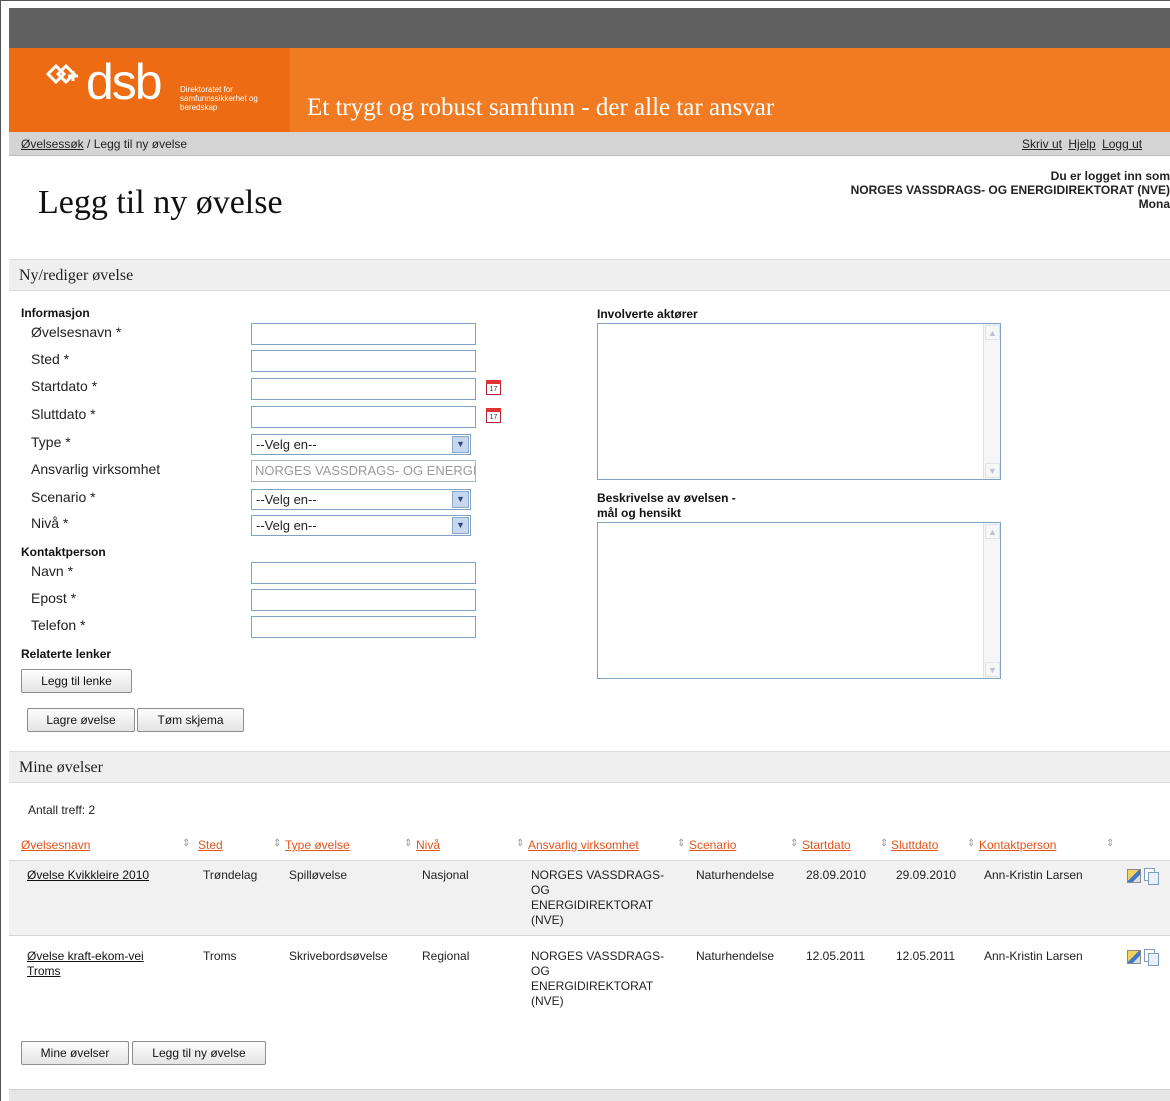  Describe the element at coordinates (54, 598) in the screenshot. I see `epost-label: Epost *` at that location.